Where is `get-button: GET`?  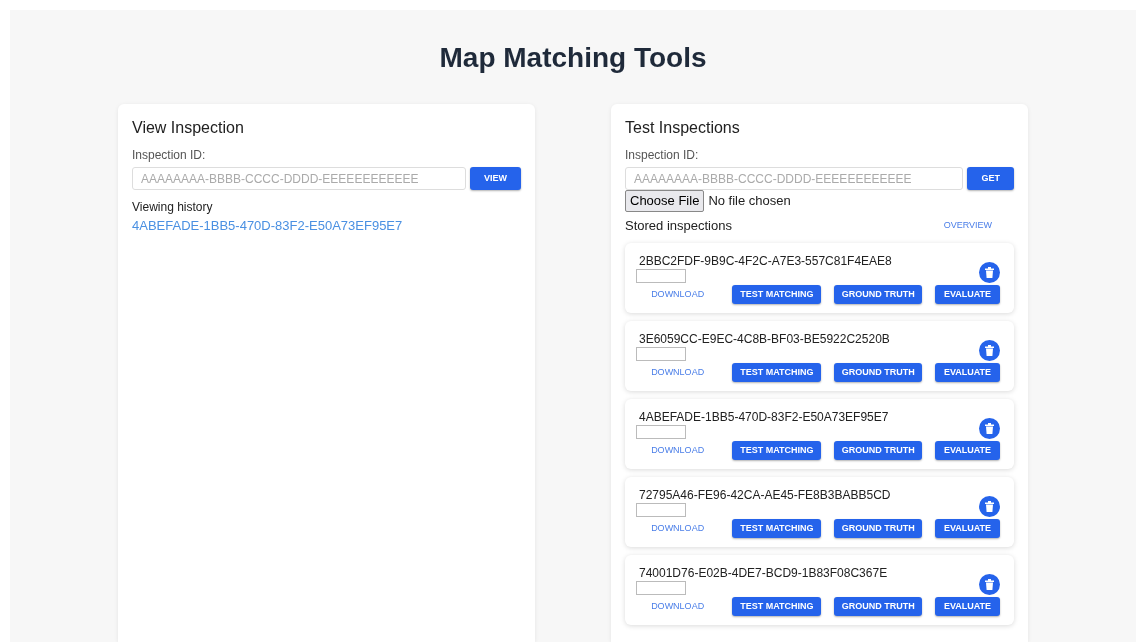
get-button: GET is located at coordinates (990, 178).